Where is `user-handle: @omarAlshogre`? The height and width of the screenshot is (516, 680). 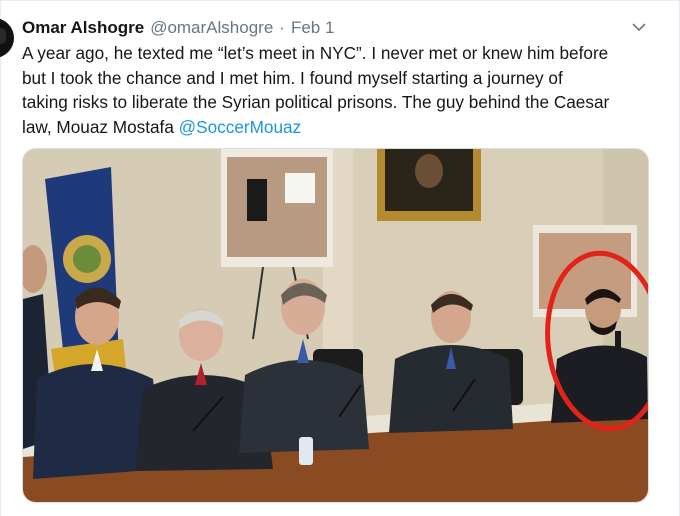
user-handle: @omarAlshogre is located at coordinates (211, 28).